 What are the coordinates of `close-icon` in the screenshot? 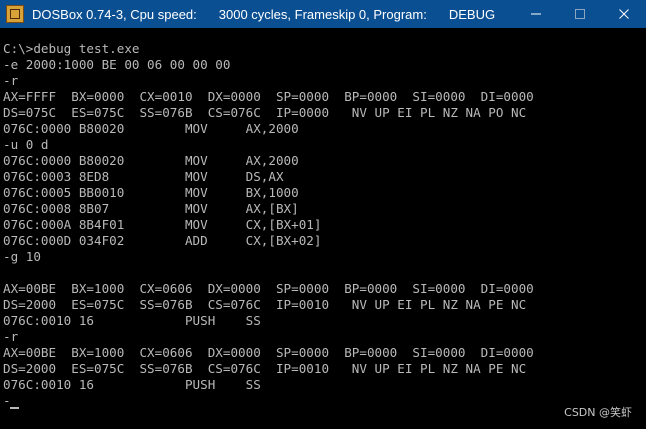 It's located at (624, 14).